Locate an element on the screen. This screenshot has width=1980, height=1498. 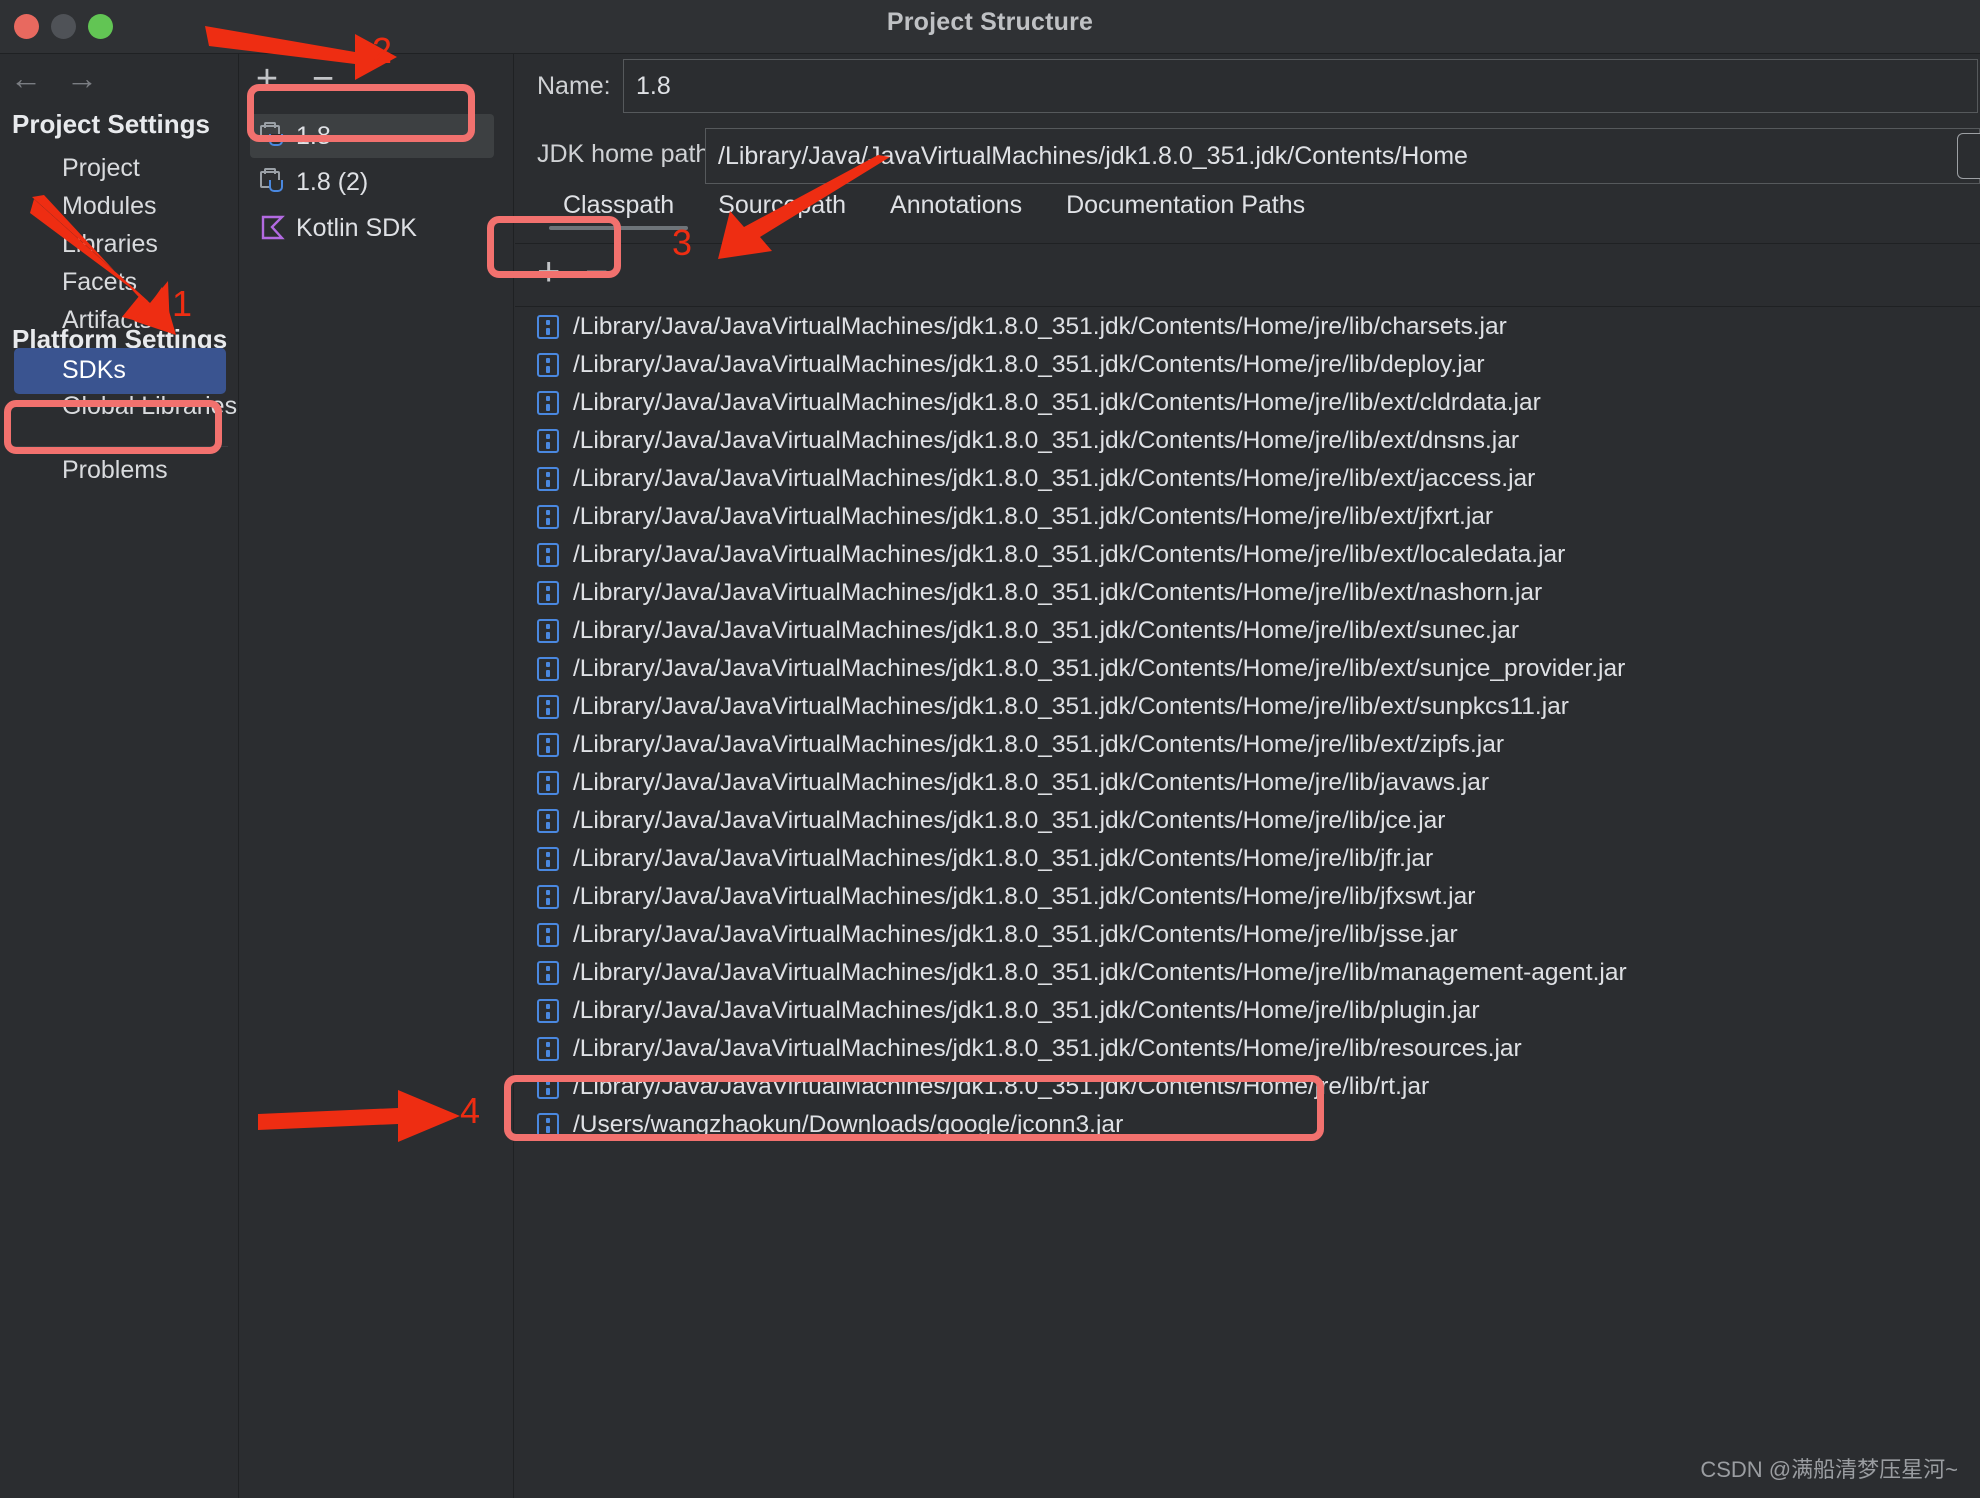
jdk-home-path-label: JDK home path: is located at coordinates (627, 154).